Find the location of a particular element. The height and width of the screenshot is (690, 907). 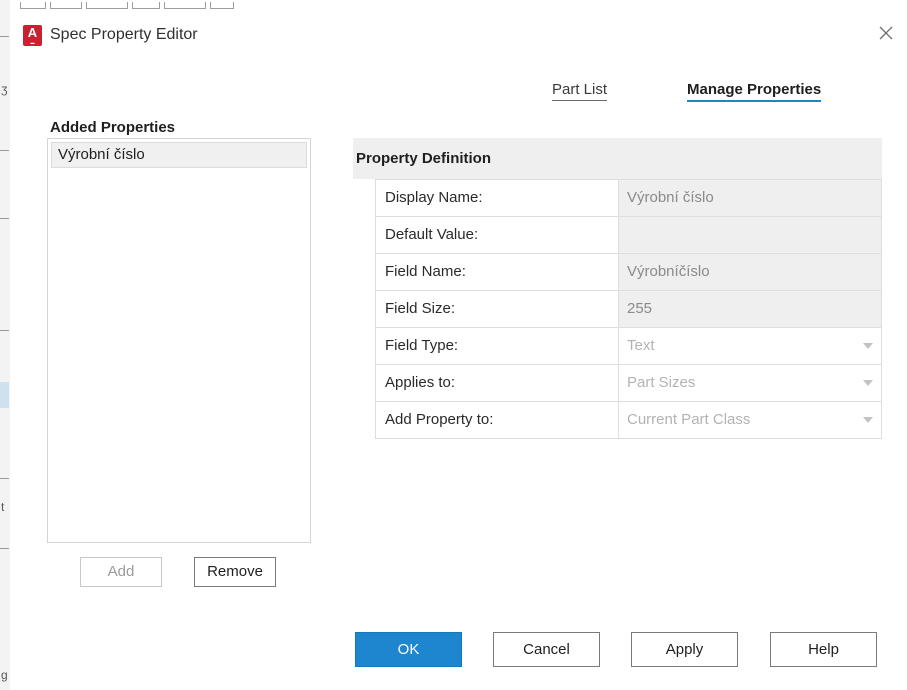

ok-button: OK is located at coordinates (408, 649).